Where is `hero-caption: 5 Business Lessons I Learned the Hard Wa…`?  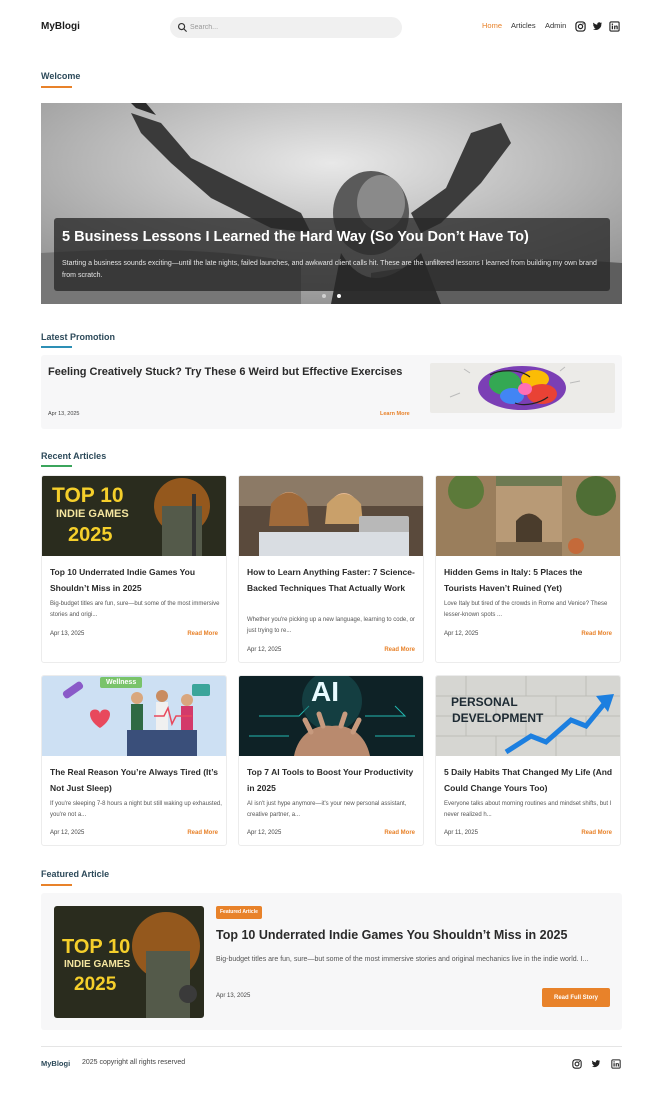 hero-caption: 5 Business Lessons I Learned the Hard Wa… is located at coordinates (332, 254).